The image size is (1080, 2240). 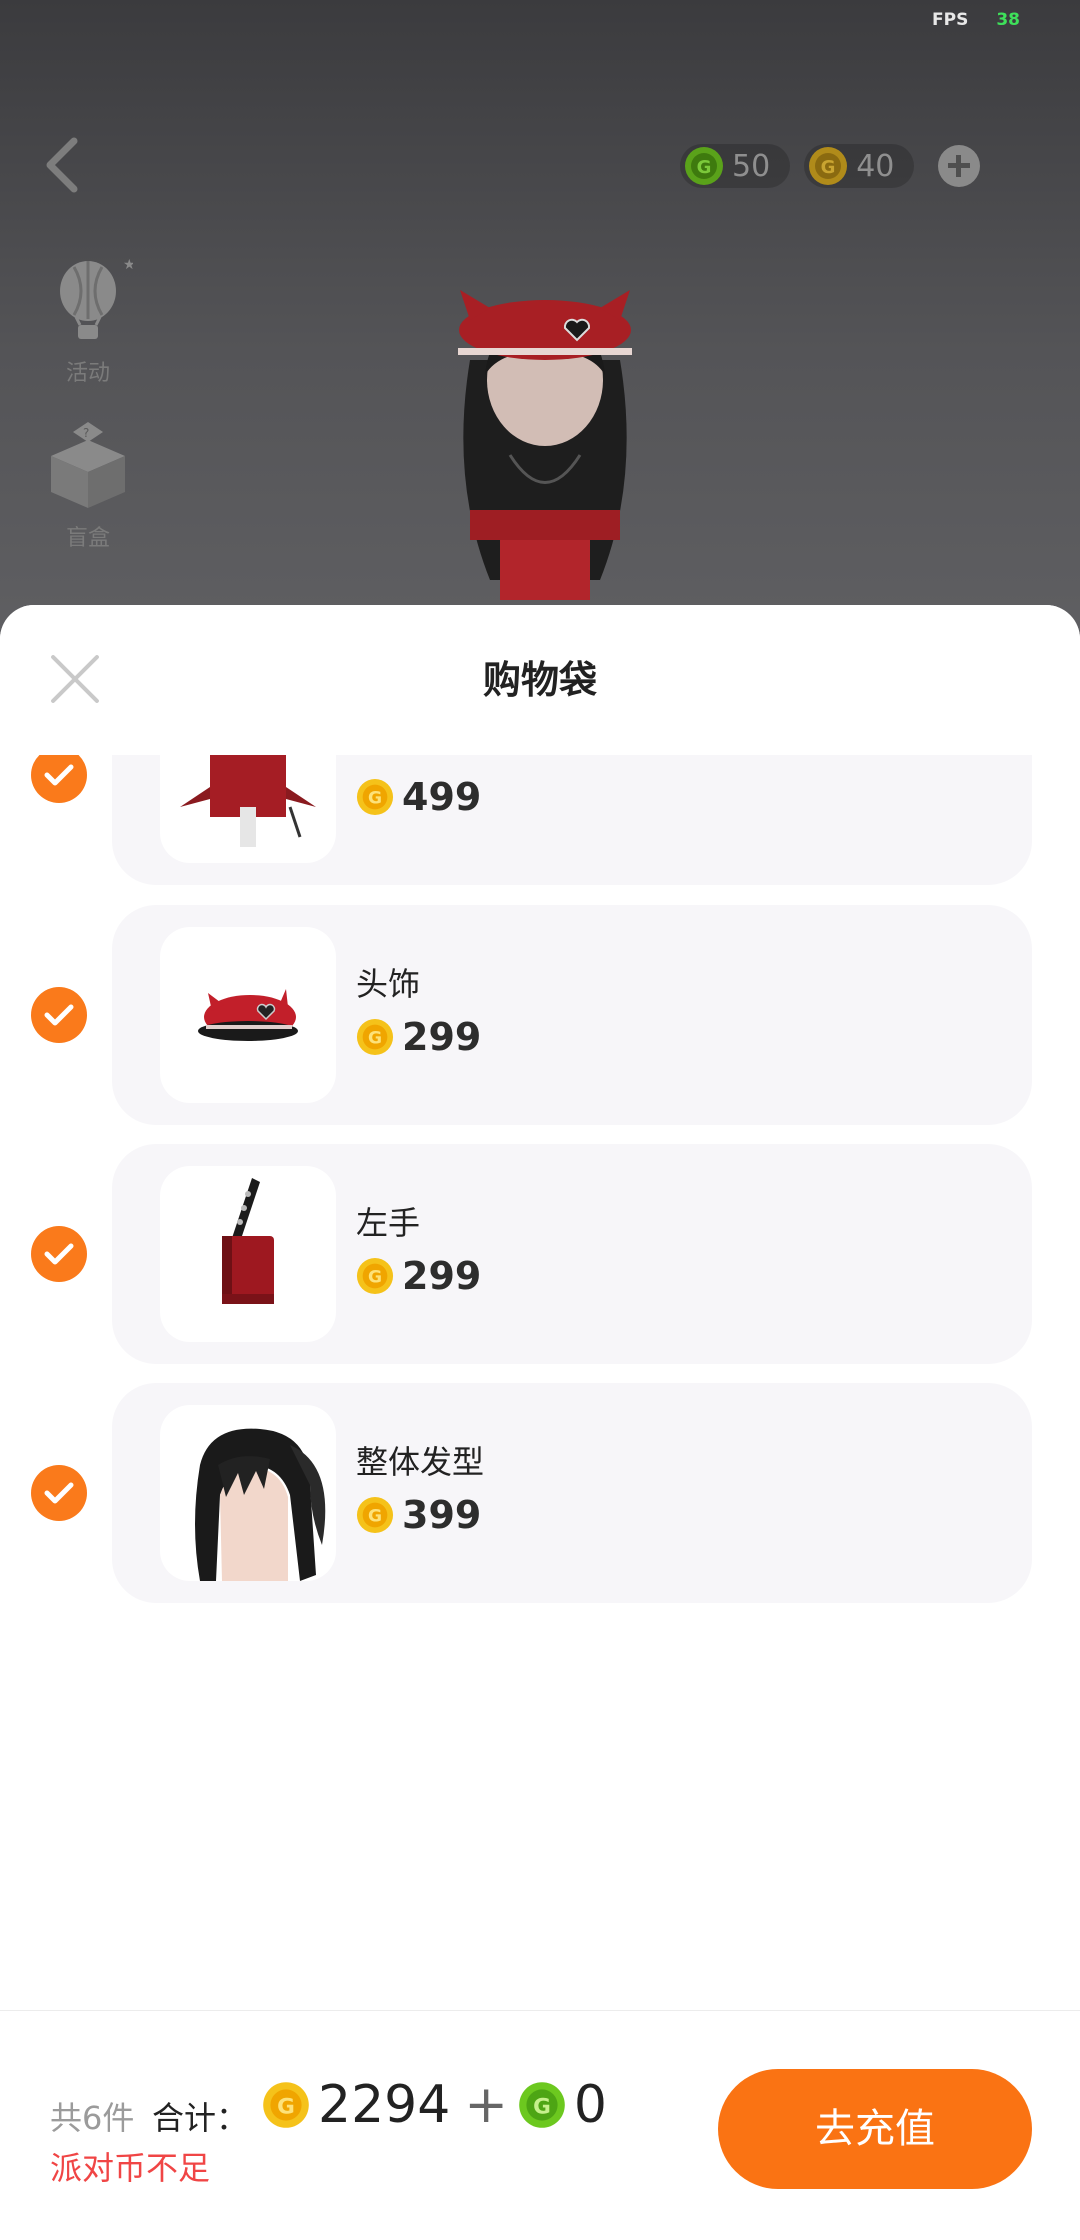 I want to click on outfit-top-image, so click(x=248, y=801).